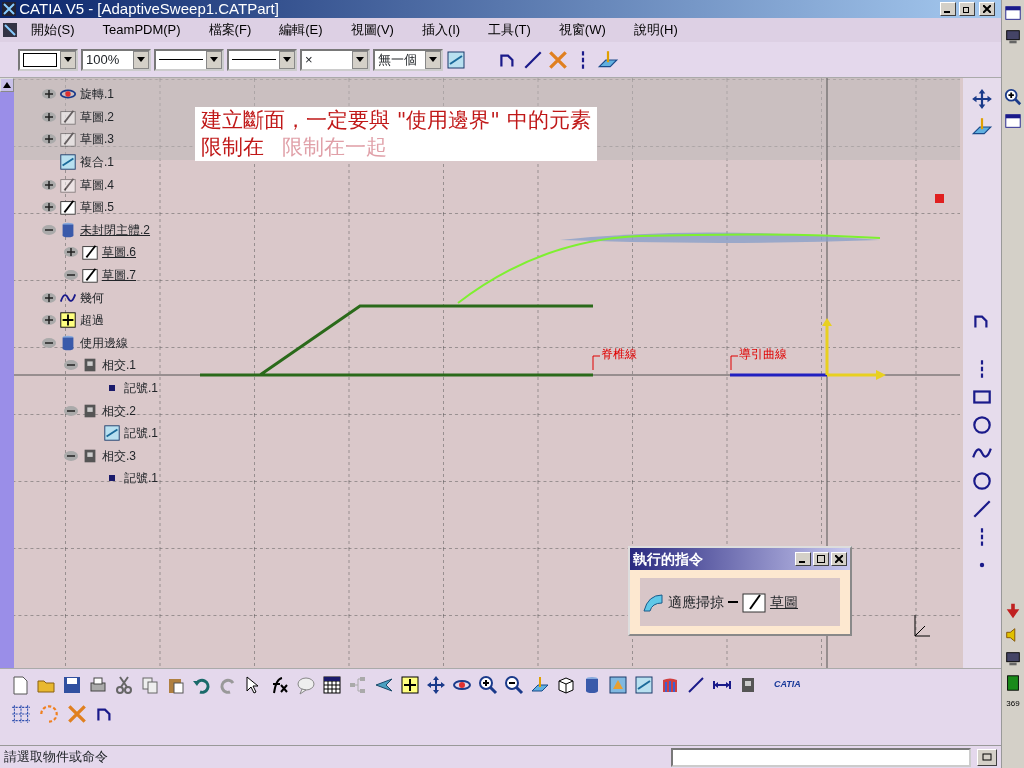 The image size is (1024, 768). What do you see at coordinates (119, 275) in the screenshot?
I see `tree-item: 草圖.7` at bounding box center [119, 275].